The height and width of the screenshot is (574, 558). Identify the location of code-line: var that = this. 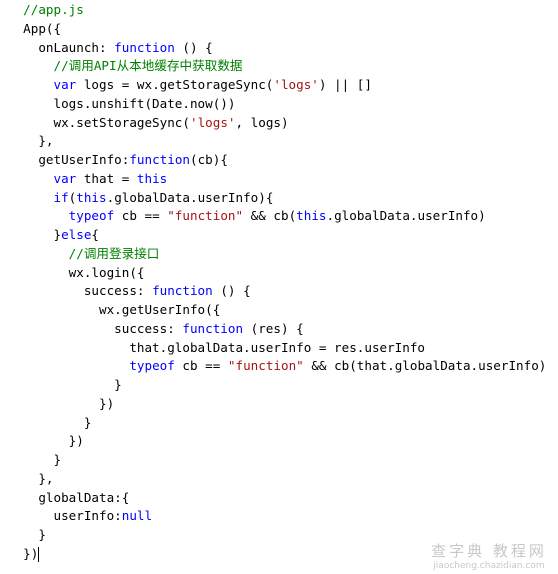
(277, 179).